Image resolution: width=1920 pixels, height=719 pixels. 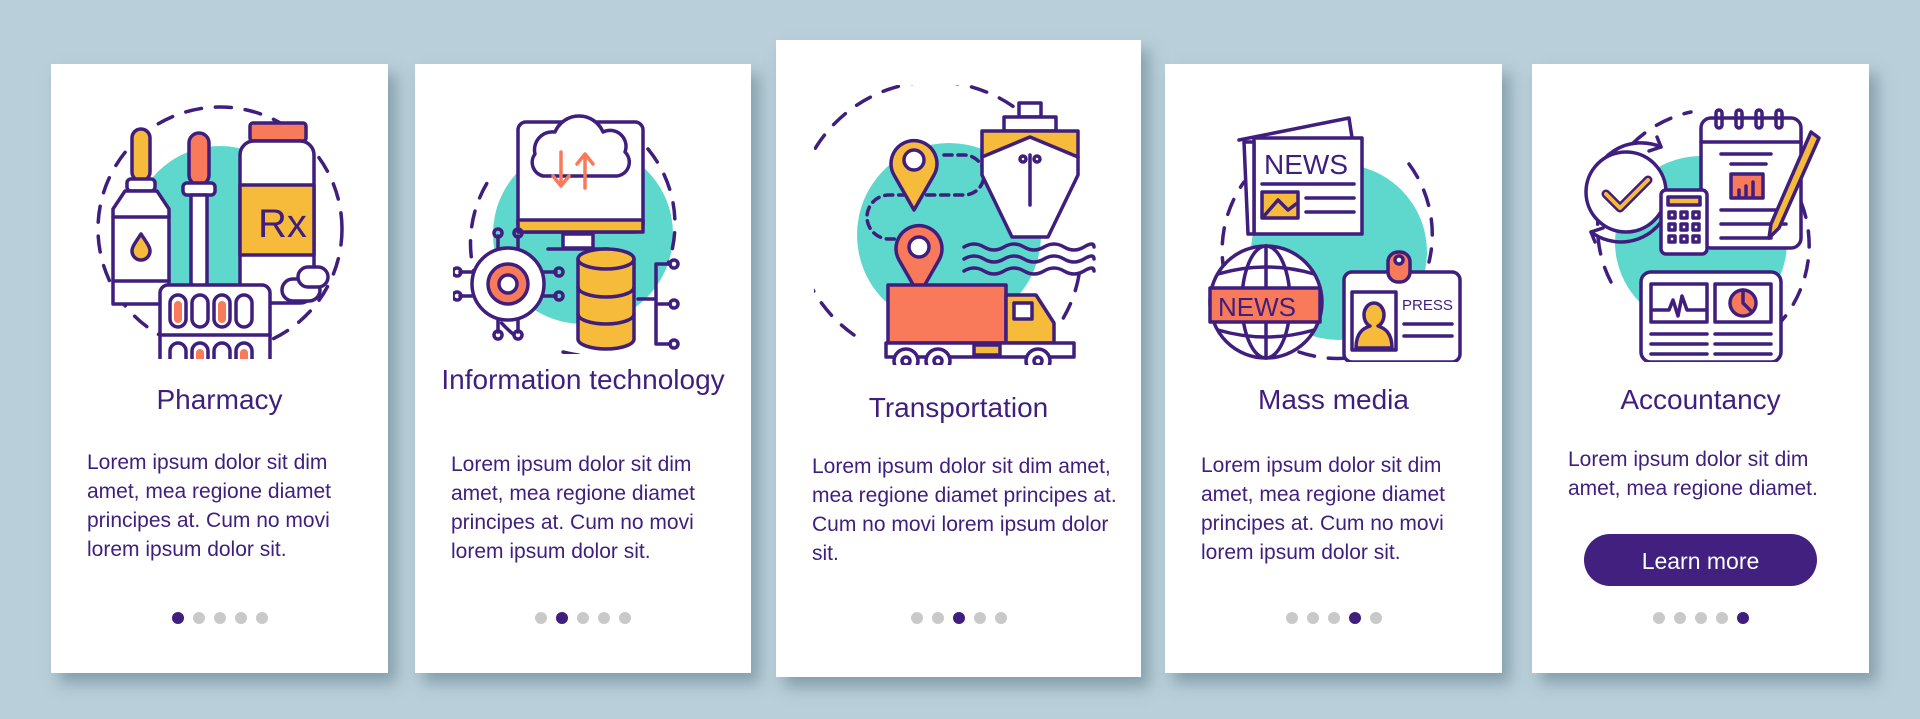 What do you see at coordinates (219, 399) in the screenshot?
I see `card-title: Pharmacy` at bounding box center [219, 399].